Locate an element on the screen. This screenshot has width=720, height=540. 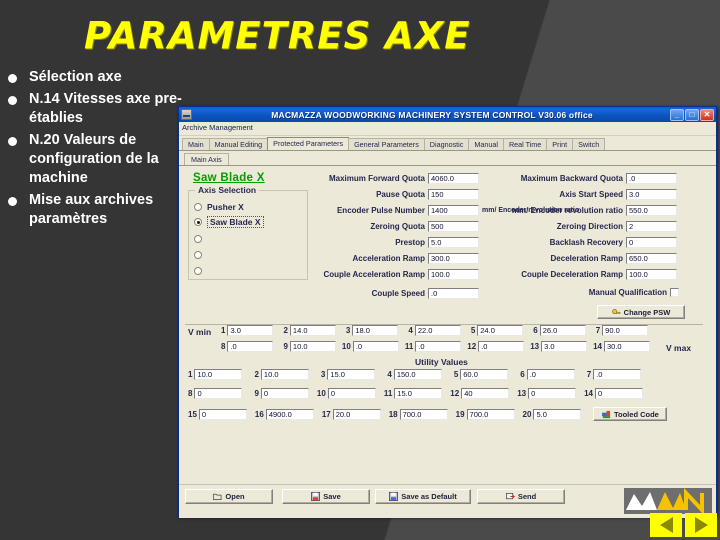
tab-switch: Switch is located at coordinates (589, 144).